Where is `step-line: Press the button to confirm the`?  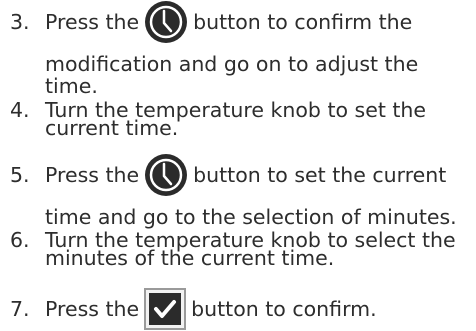 step-line: Press the button to confirm the is located at coordinates (228, 22).